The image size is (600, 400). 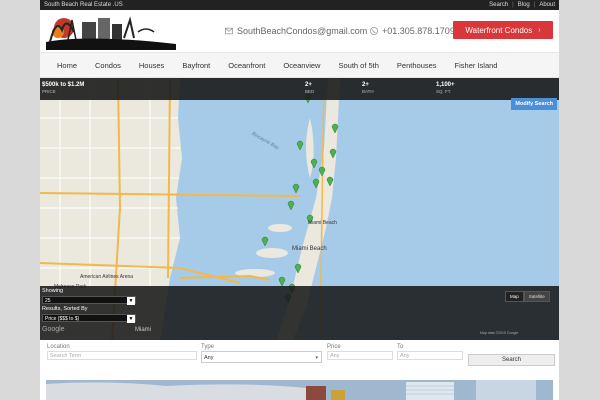 I want to click on filter-sqft: 1,100+ SQ. FT., so click(x=445, y=88).